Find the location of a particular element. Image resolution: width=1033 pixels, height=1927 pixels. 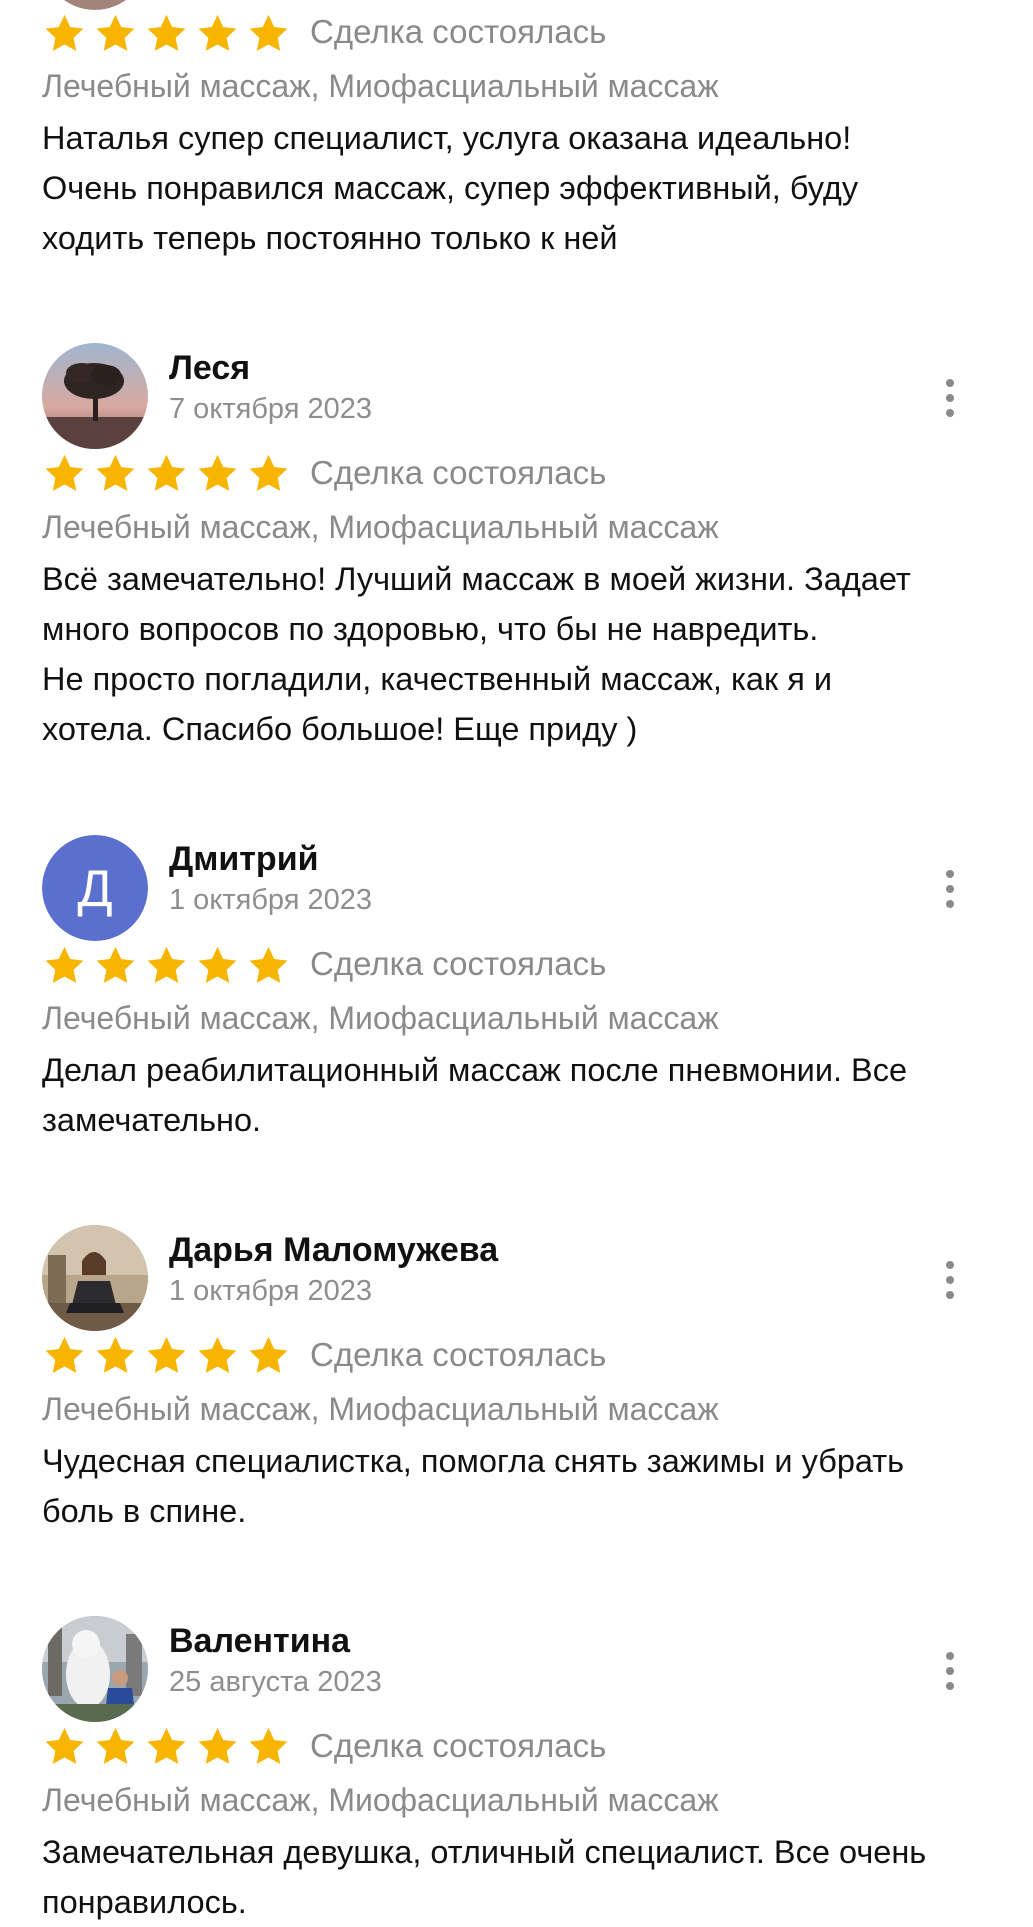

reviewer-name: Дарья Маломужева is located at coordinates (334, 1250).